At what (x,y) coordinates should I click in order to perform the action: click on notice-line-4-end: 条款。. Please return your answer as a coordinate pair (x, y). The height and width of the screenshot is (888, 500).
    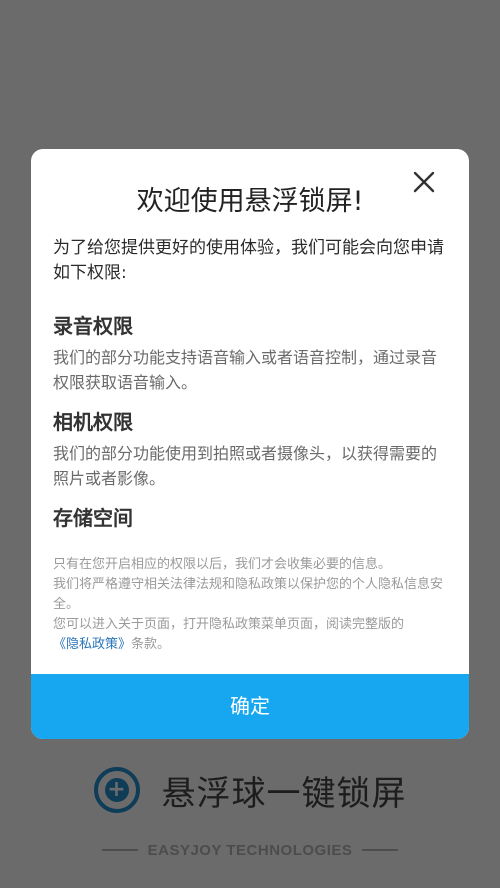
    Looking at the image, I should click on (151, 644).